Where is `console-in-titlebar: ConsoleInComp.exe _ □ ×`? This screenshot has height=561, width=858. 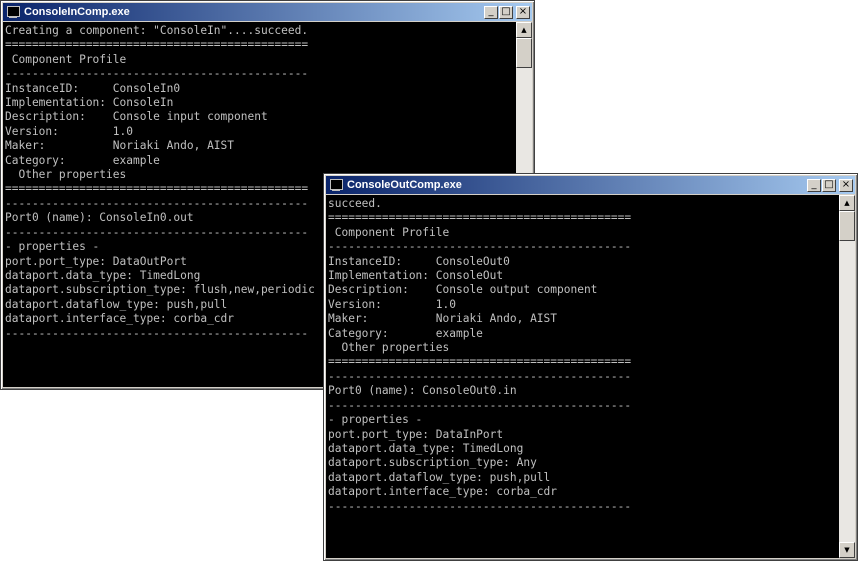
console-in-titlebar: ConsoleInComp.exe _ □ × is located at coordinates (267, 12).